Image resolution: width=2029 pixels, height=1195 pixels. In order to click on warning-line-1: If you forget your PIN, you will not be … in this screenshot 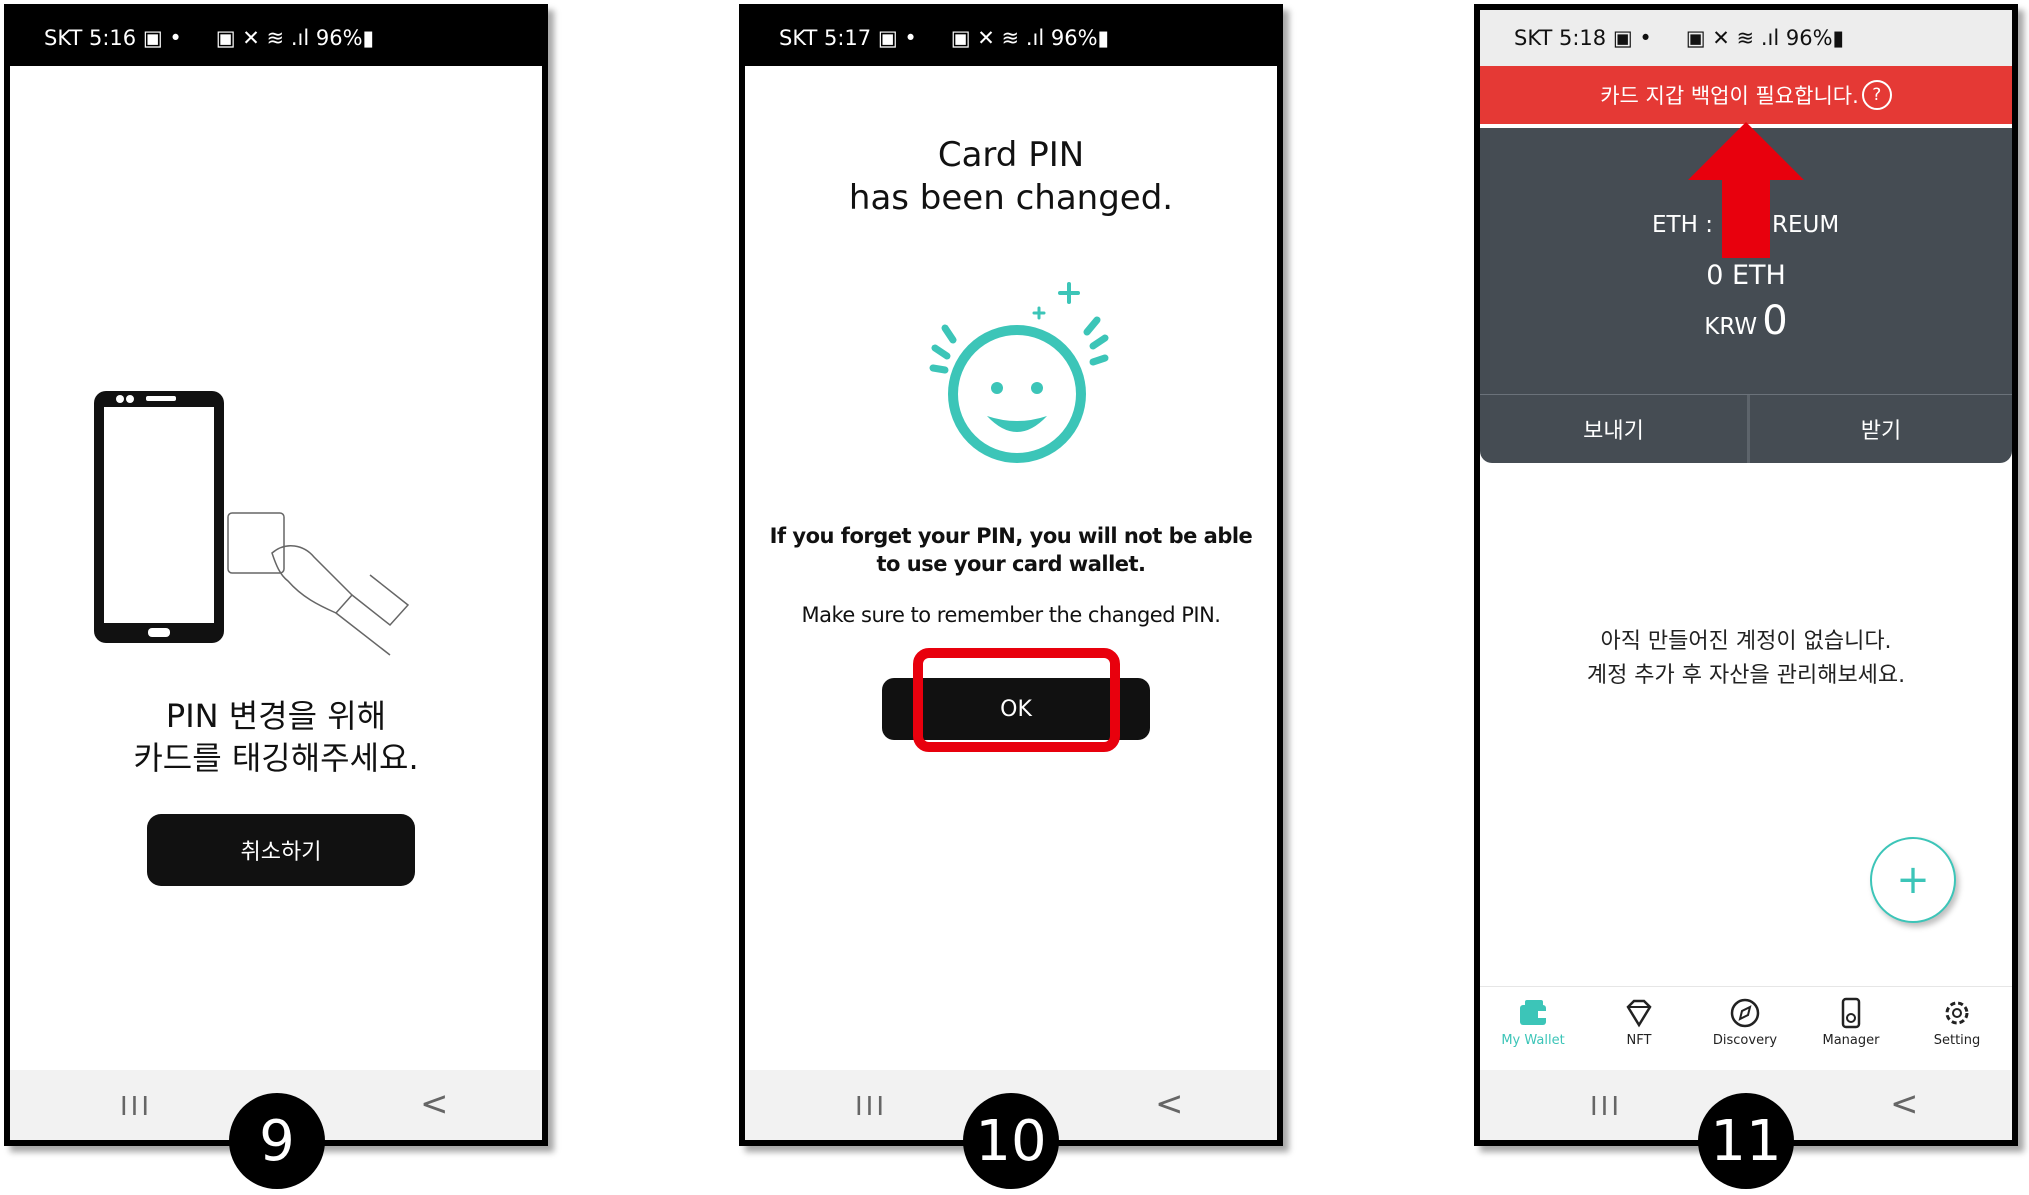, I will do `click(1011, 536)`.